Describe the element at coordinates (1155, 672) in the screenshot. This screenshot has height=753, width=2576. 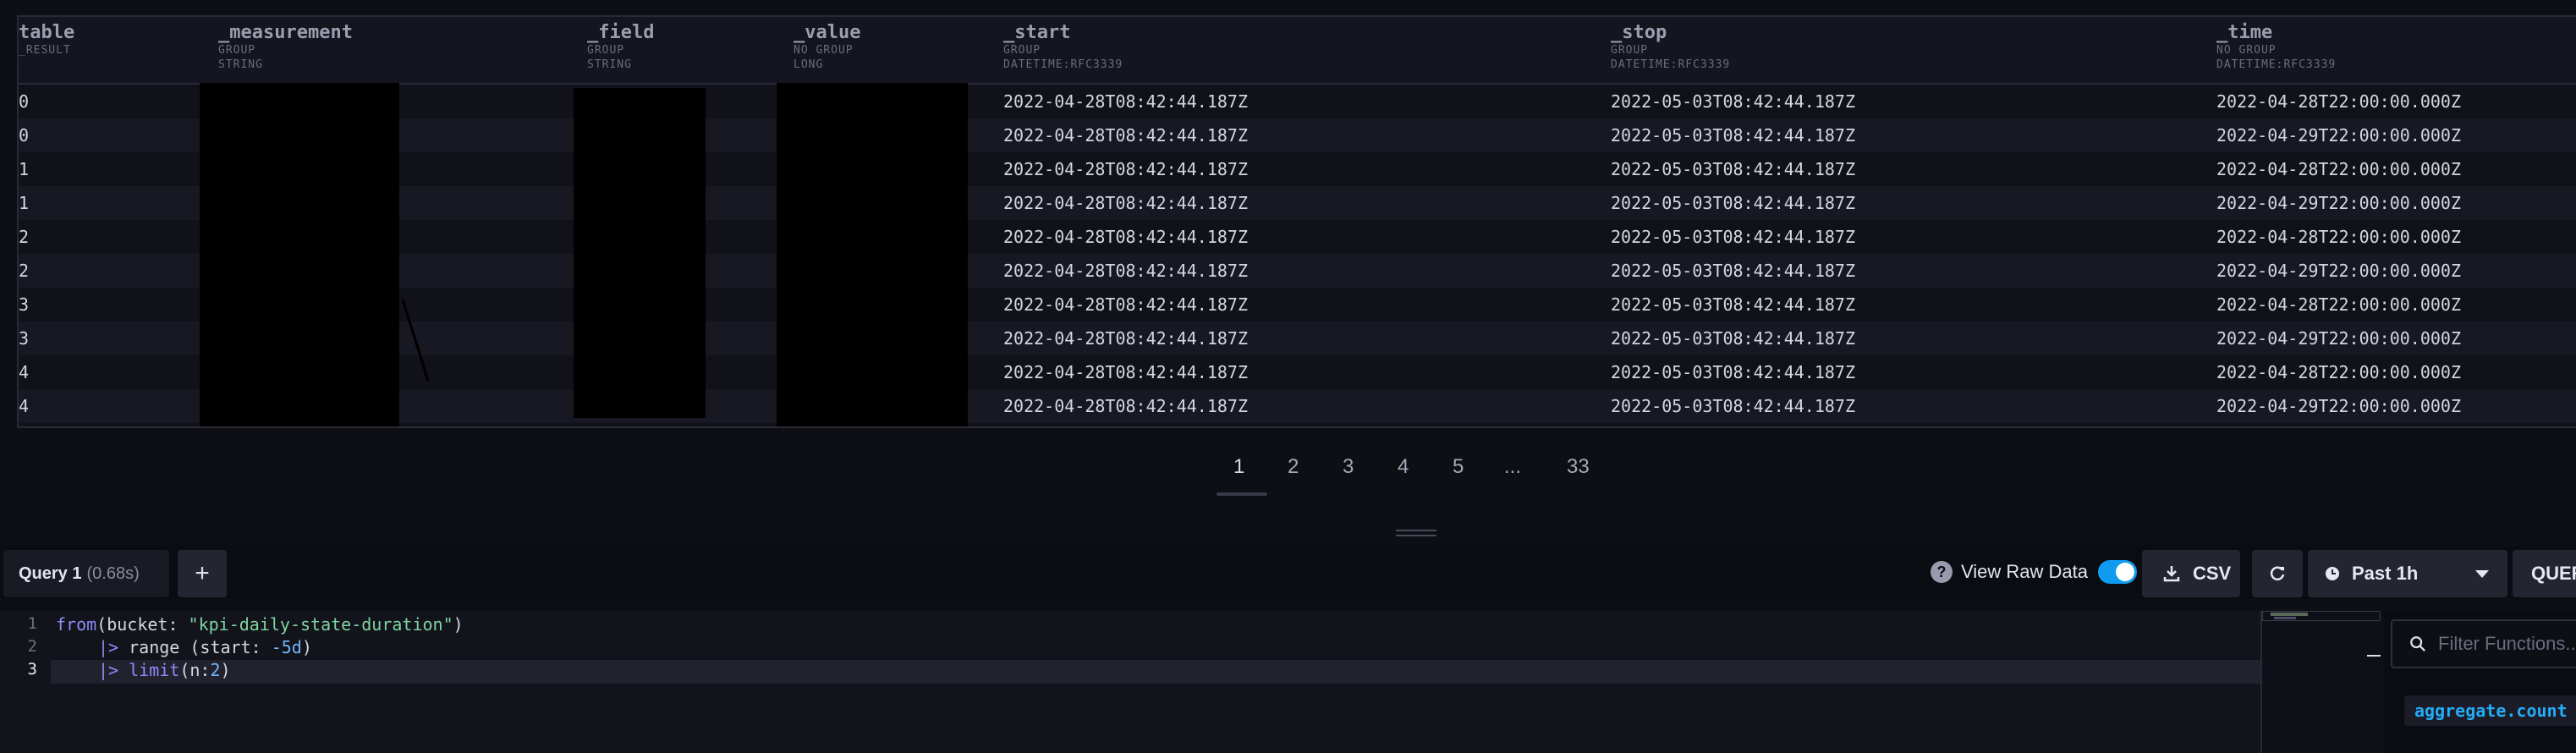
I see `current-line-highlight` at that location.